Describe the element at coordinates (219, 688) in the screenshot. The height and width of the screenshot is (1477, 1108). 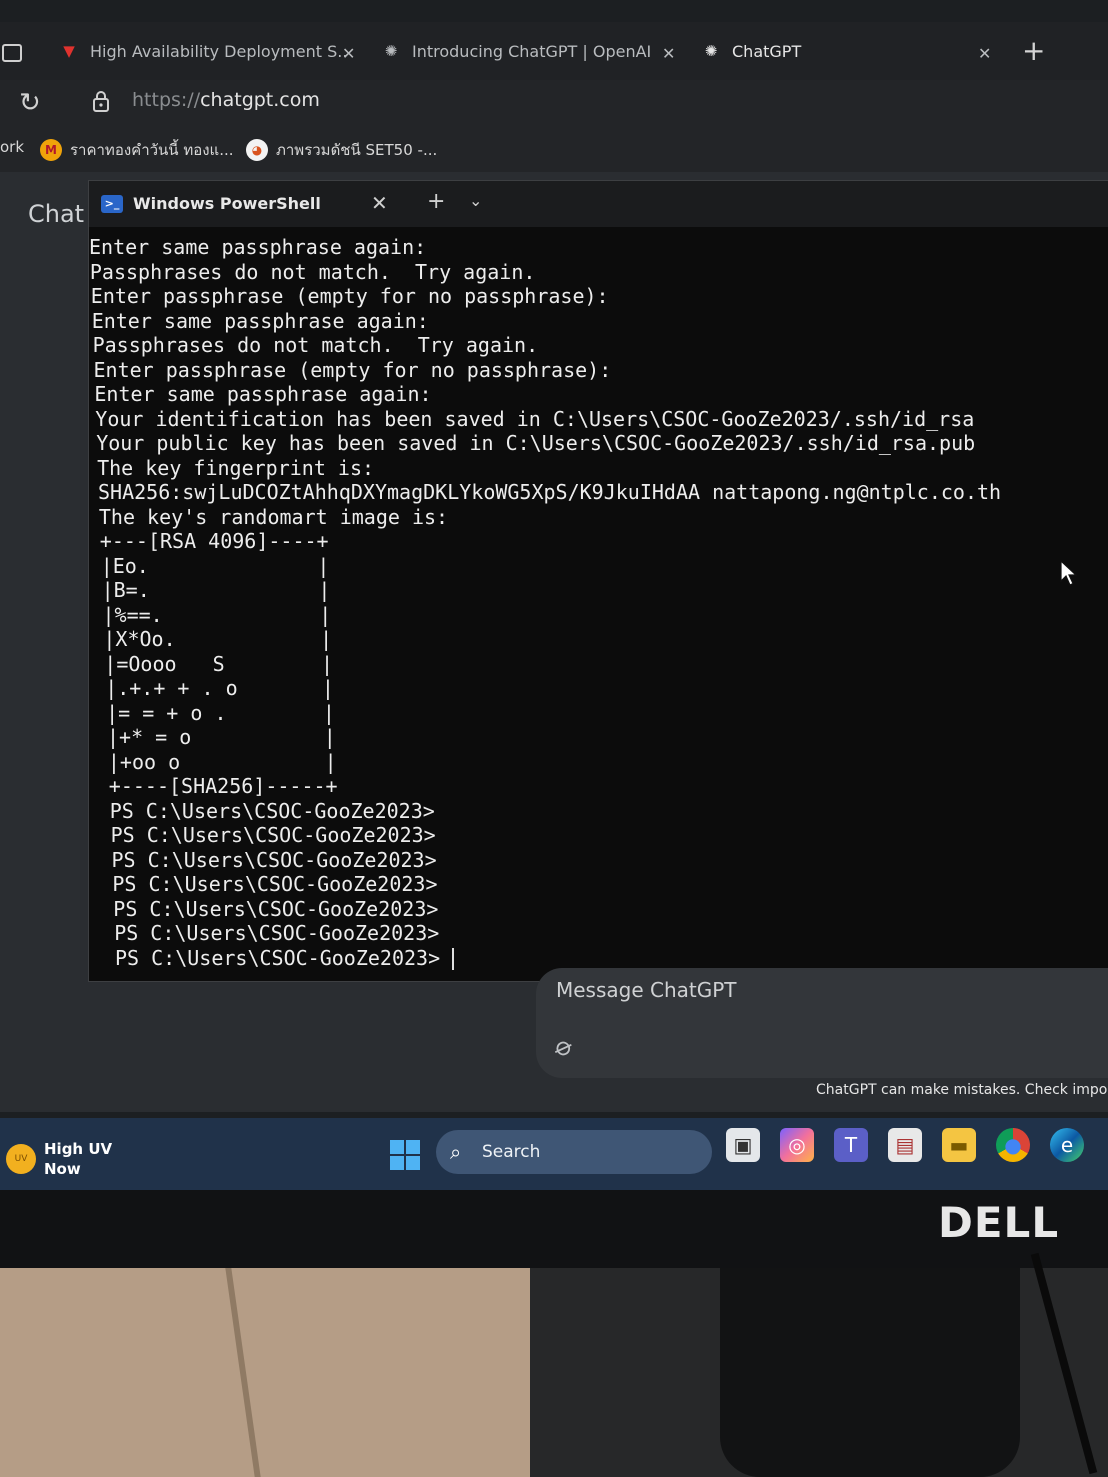
I see `terminal-line: |.+.+ + . o |` at that location.